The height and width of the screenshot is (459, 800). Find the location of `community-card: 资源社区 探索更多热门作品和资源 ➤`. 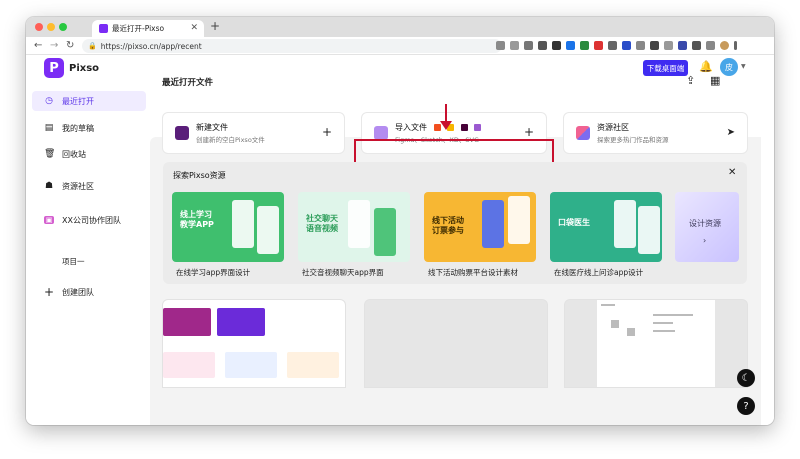

community-card: 资源社区 探索更多热门作品和资源 ➤ is located at coordinates (655, 133).